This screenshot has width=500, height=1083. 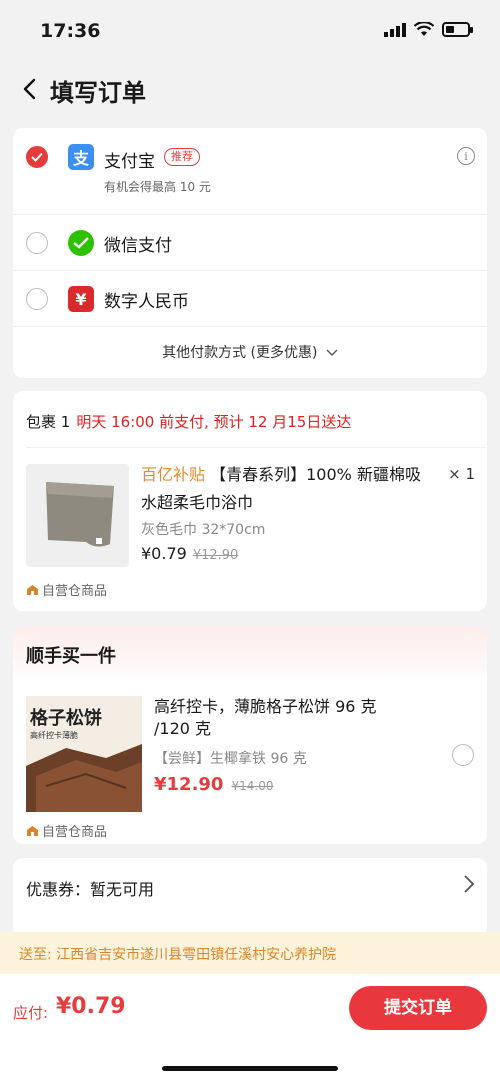 I want to click on delivery-address-bar: 送至: 江西省吉安市遂川县雩田镇任溪村安心养护院, so click(x=250, y=953).